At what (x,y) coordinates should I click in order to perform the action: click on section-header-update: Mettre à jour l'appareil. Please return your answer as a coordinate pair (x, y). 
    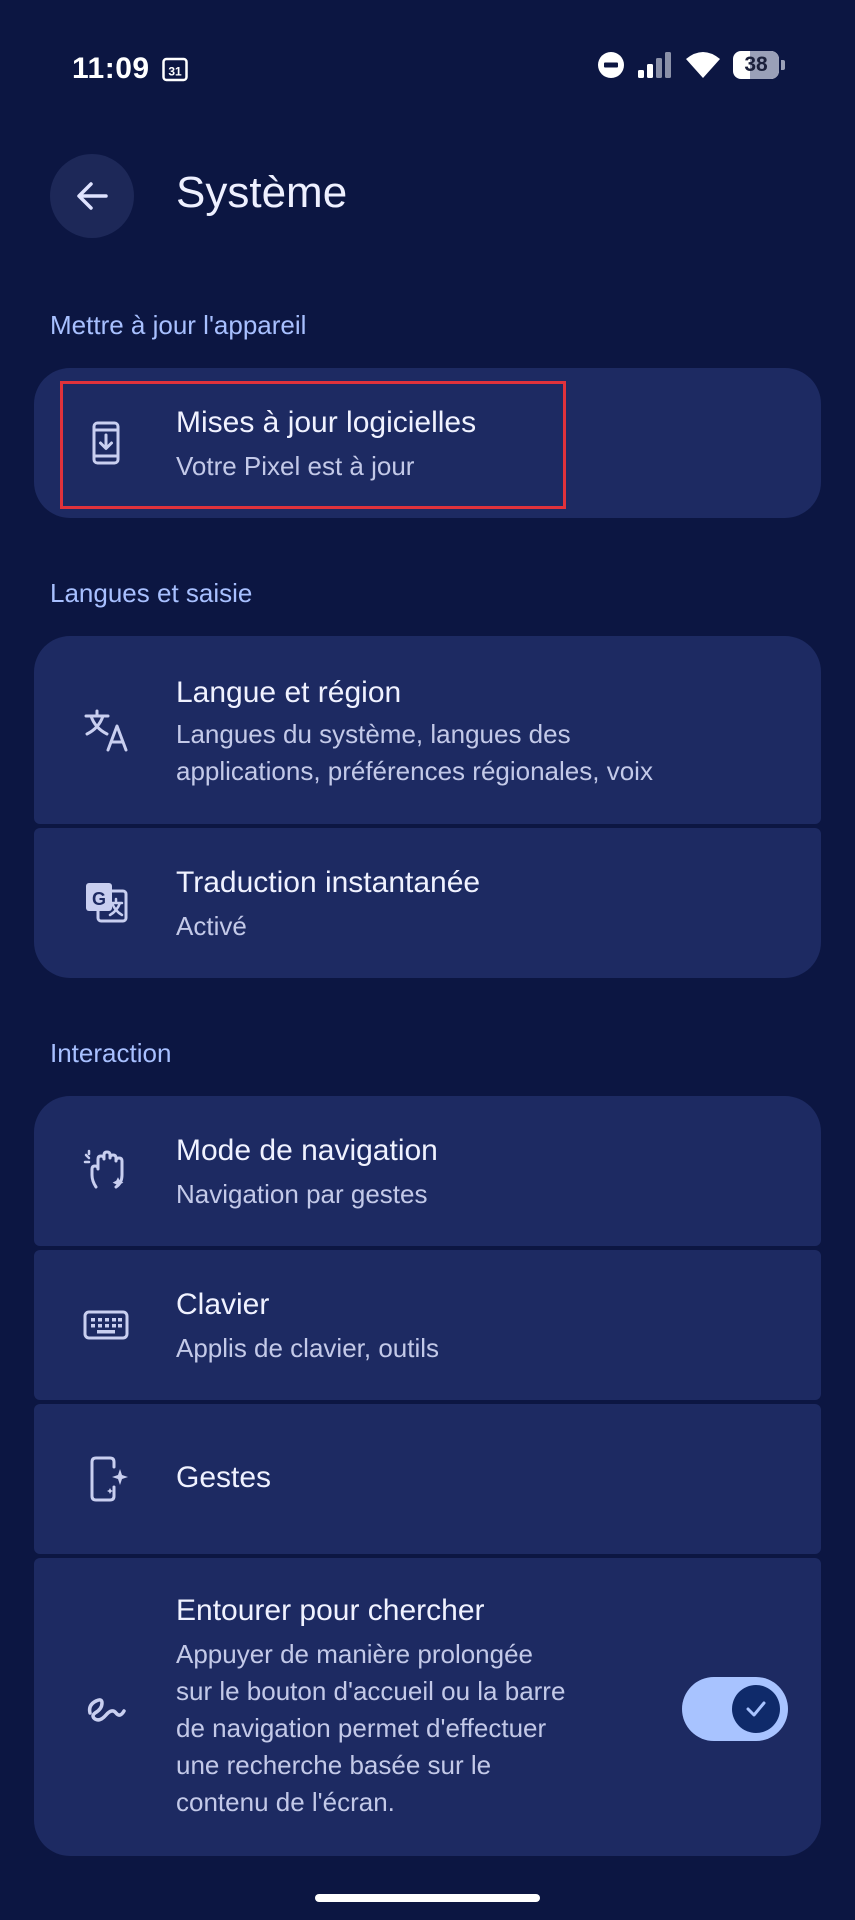
    Looking at the image, I should click on (178, 325).